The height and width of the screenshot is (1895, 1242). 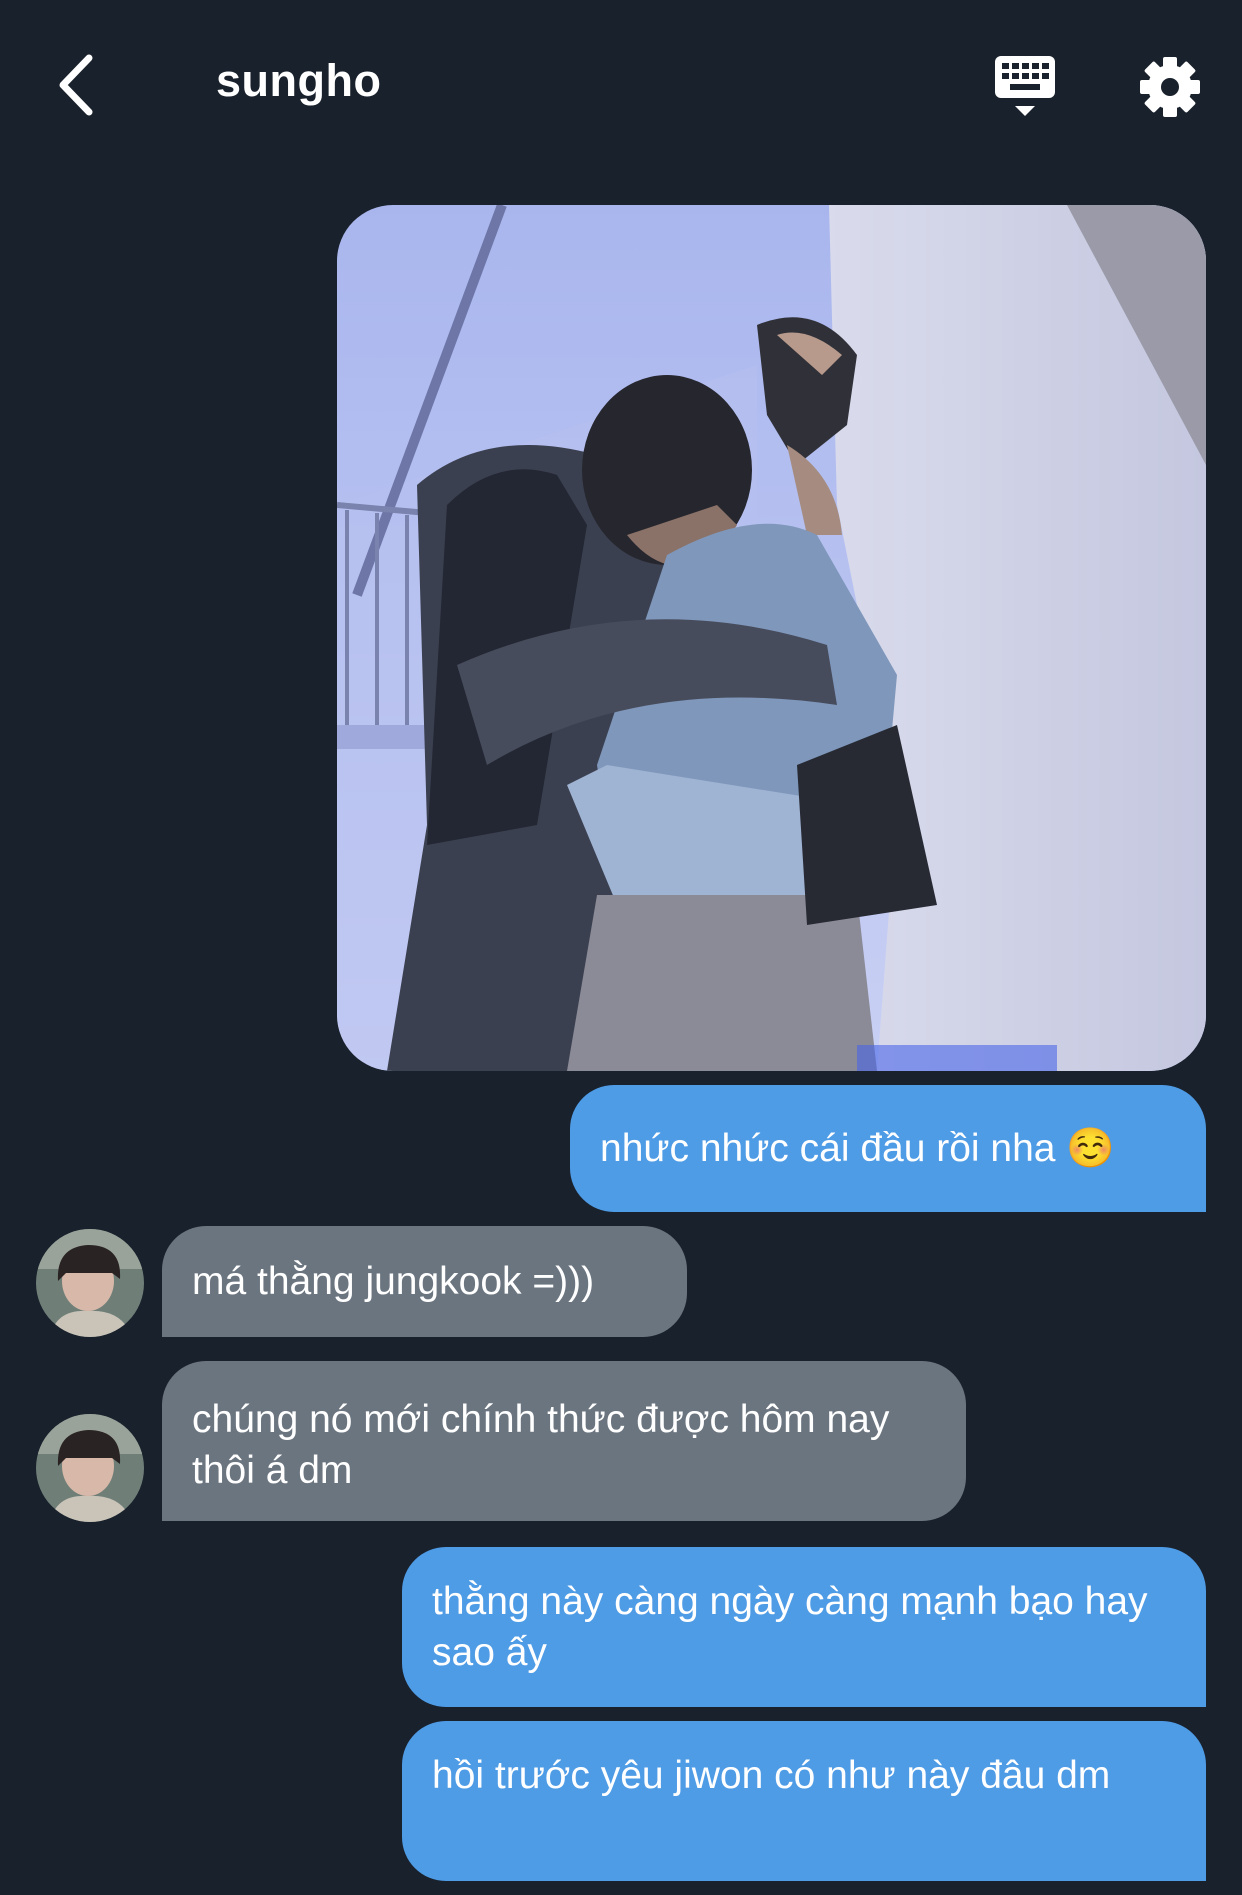 What do you see at coordinates (804, 1801) in the screenshot?
I see `message-bubble-outgoing: hồi trước yêu jiwon có như này đâu dm` at bounding box center [804, 1801].